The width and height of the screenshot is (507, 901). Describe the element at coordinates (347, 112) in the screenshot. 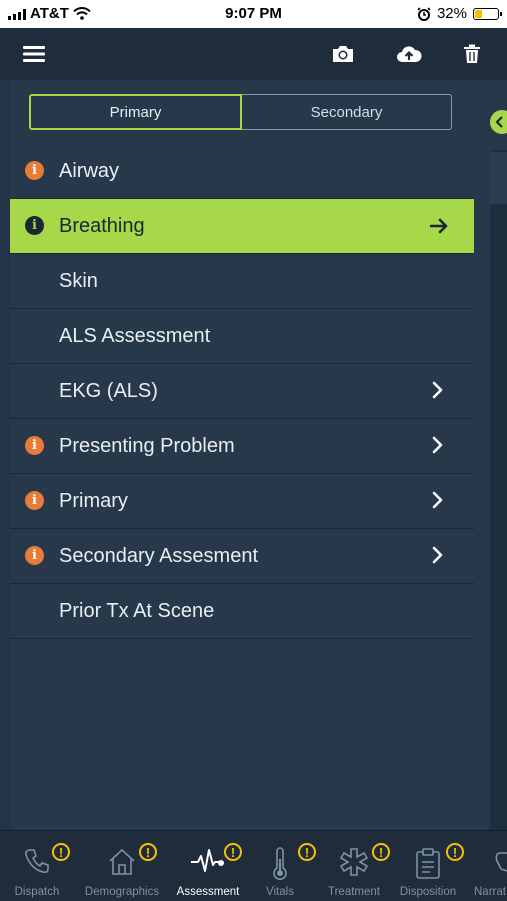

I see `tab-secondary: Secondary` at that location.